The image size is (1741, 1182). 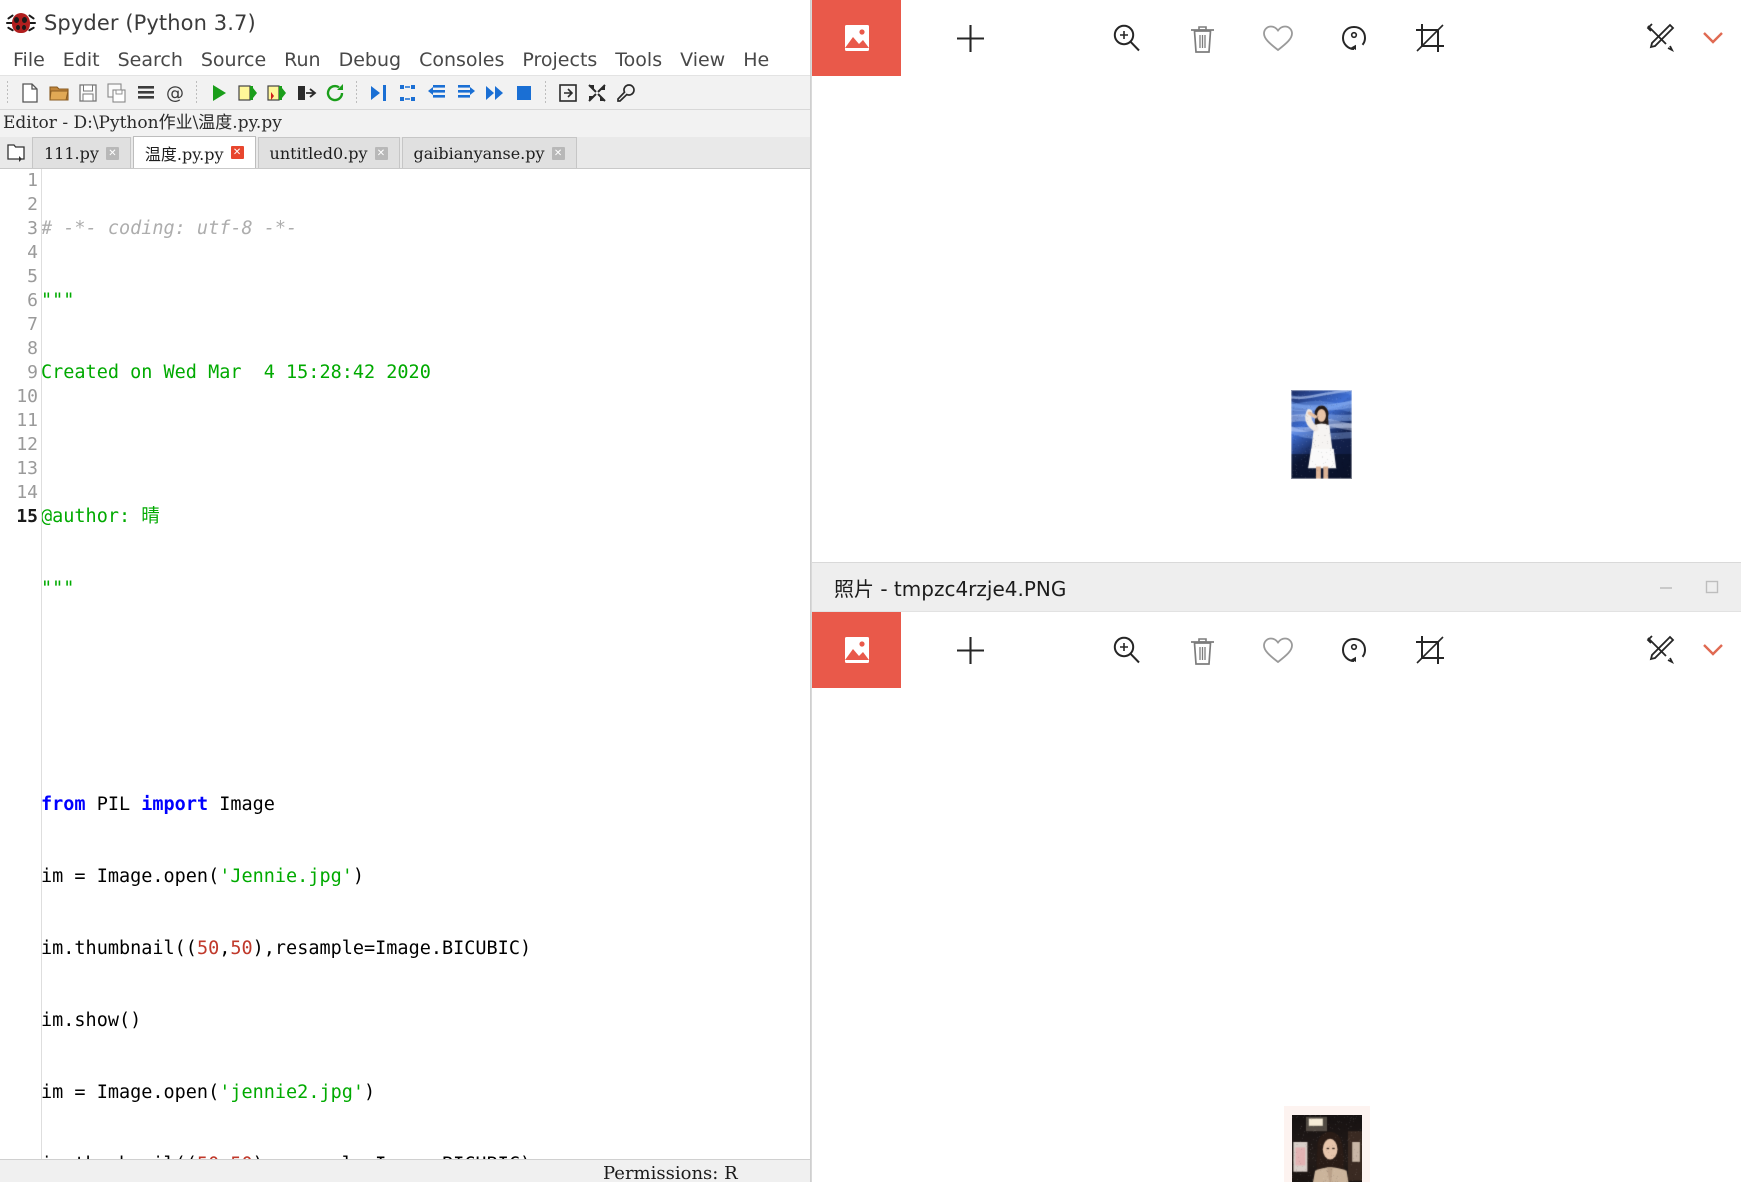 What do you see at coordinates (1276, 587) in the screenshot?
I see `photos-titlebar: 照片 - tmpzc4rzje4.PNG` at bounding box center [1276, 587].